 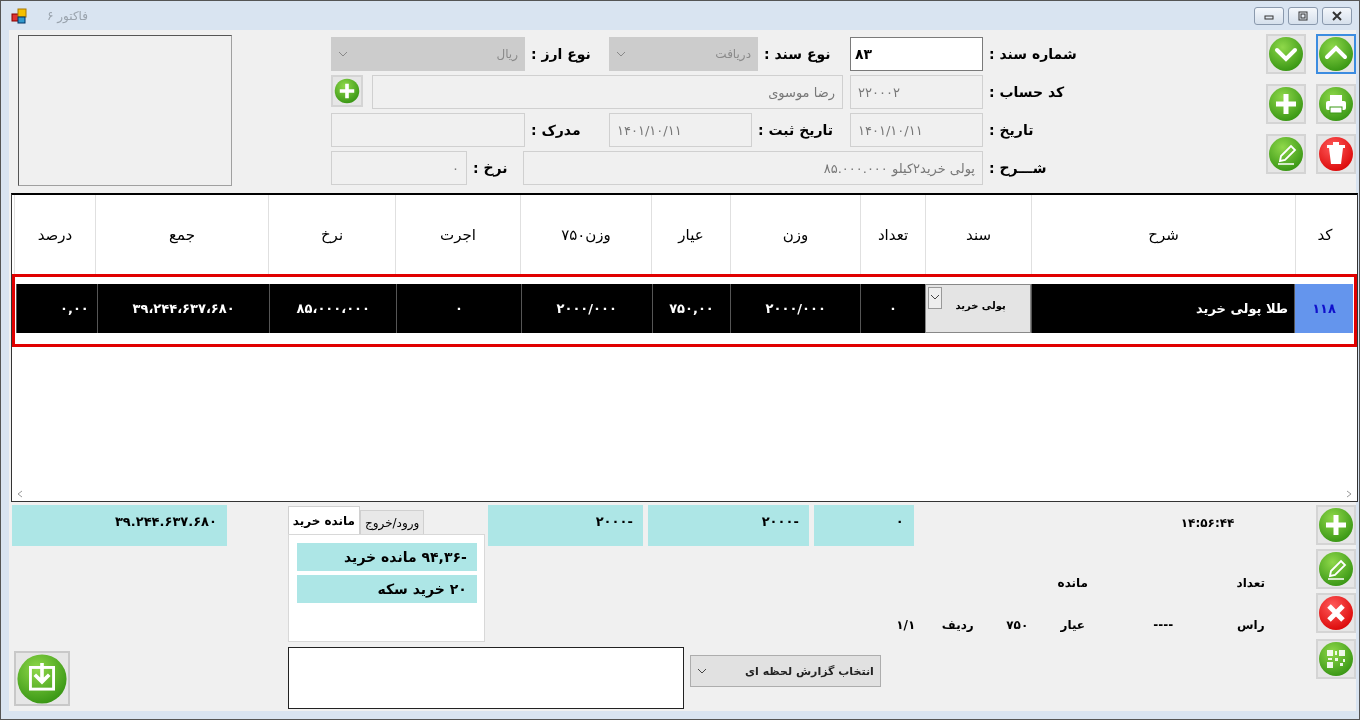 What do you see at coordinates (785, 671) in the screenshot?
I see `report-dropdown: انتخاب گزارش لحظه ای` at bounding box center [785, 671].